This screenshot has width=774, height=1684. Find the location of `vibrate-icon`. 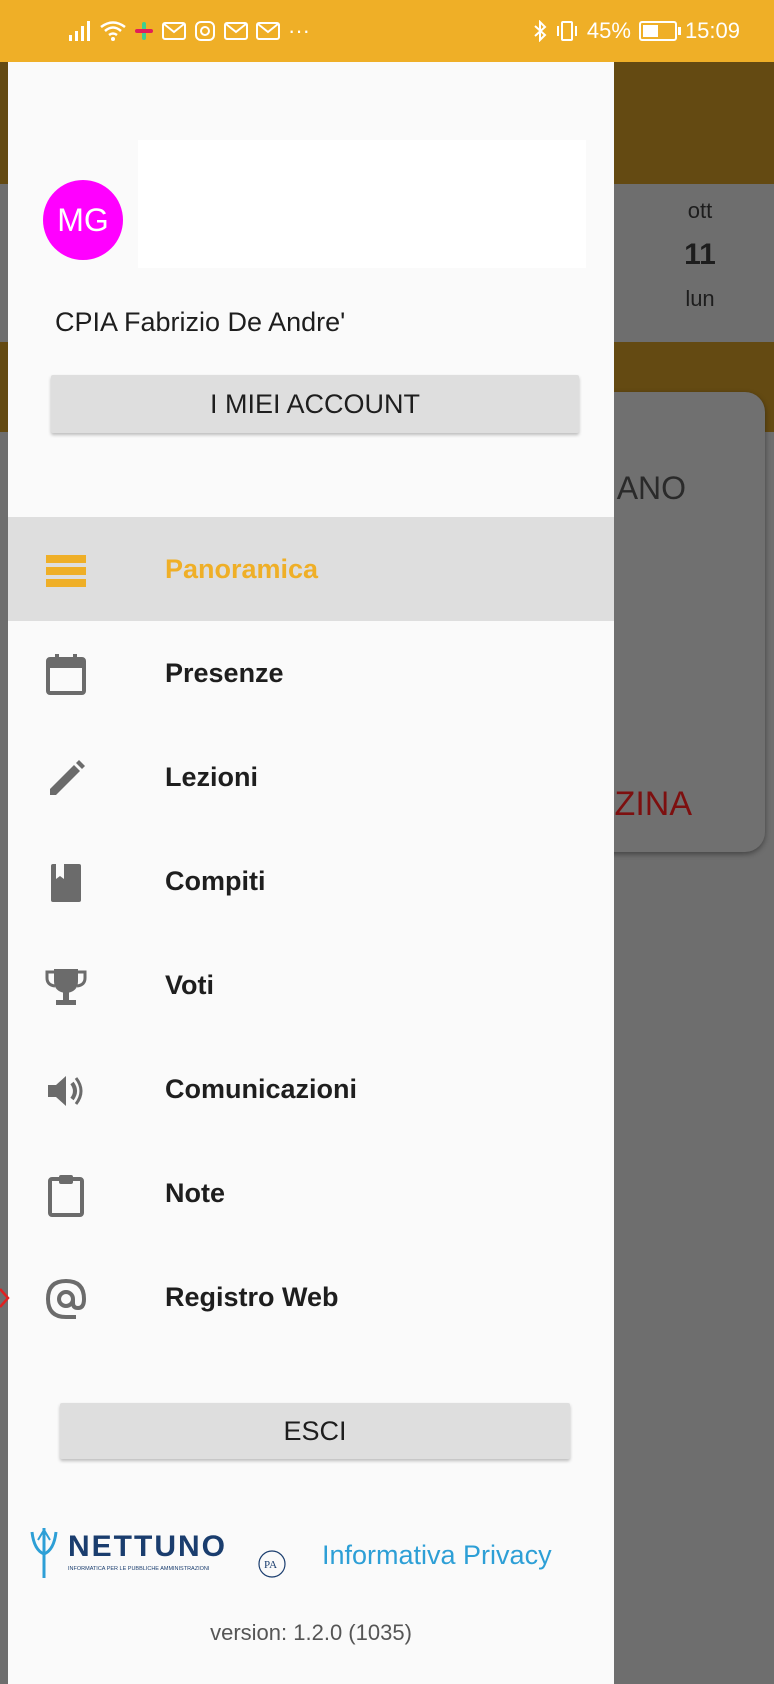

vibrate-icon is located at coordinates (566, 31).